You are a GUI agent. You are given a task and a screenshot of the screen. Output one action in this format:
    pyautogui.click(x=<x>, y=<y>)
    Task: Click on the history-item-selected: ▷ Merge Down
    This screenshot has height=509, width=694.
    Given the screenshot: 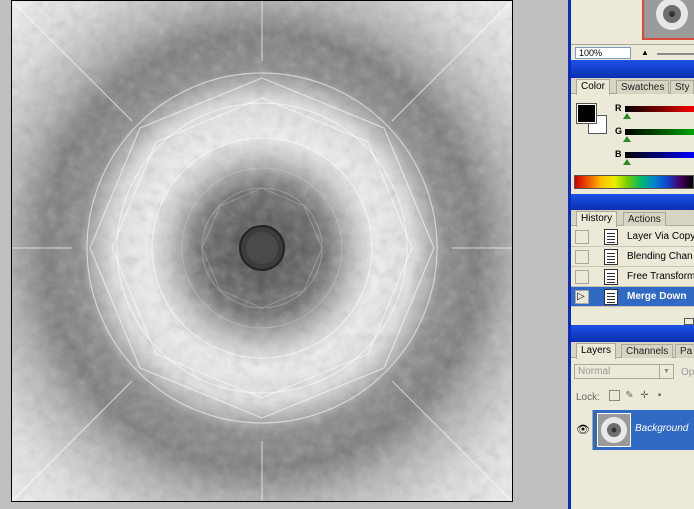 What is the action you would take?
    pyautogui.click(x=632, y=297)
    